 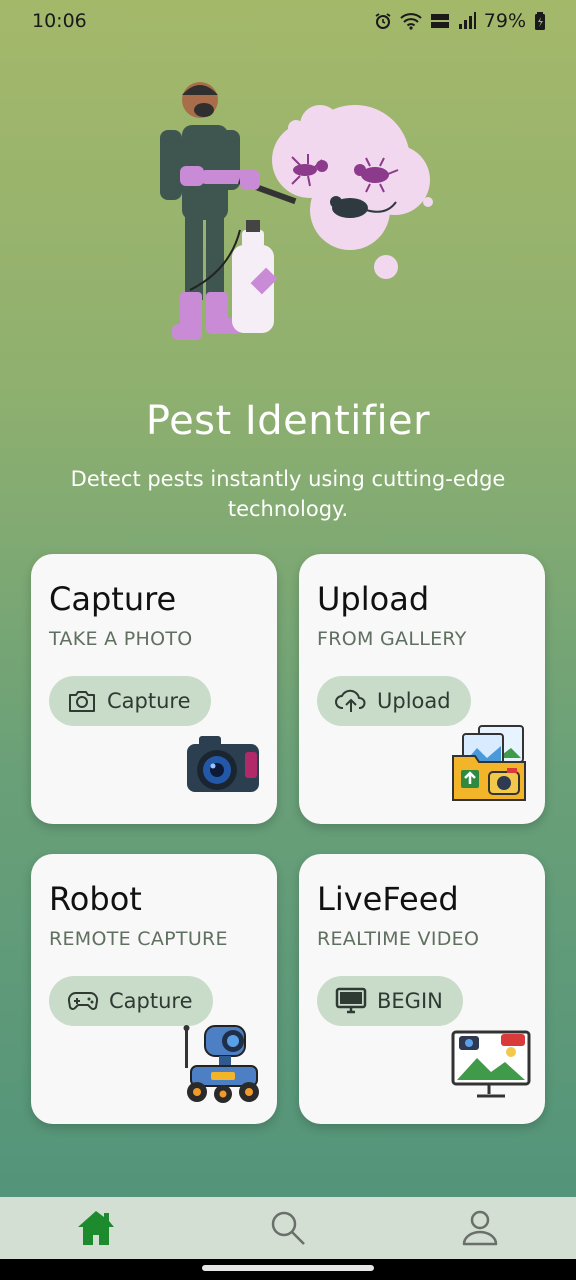 I want to click on robot-rover-illustration, so click(x=221, y=1064).